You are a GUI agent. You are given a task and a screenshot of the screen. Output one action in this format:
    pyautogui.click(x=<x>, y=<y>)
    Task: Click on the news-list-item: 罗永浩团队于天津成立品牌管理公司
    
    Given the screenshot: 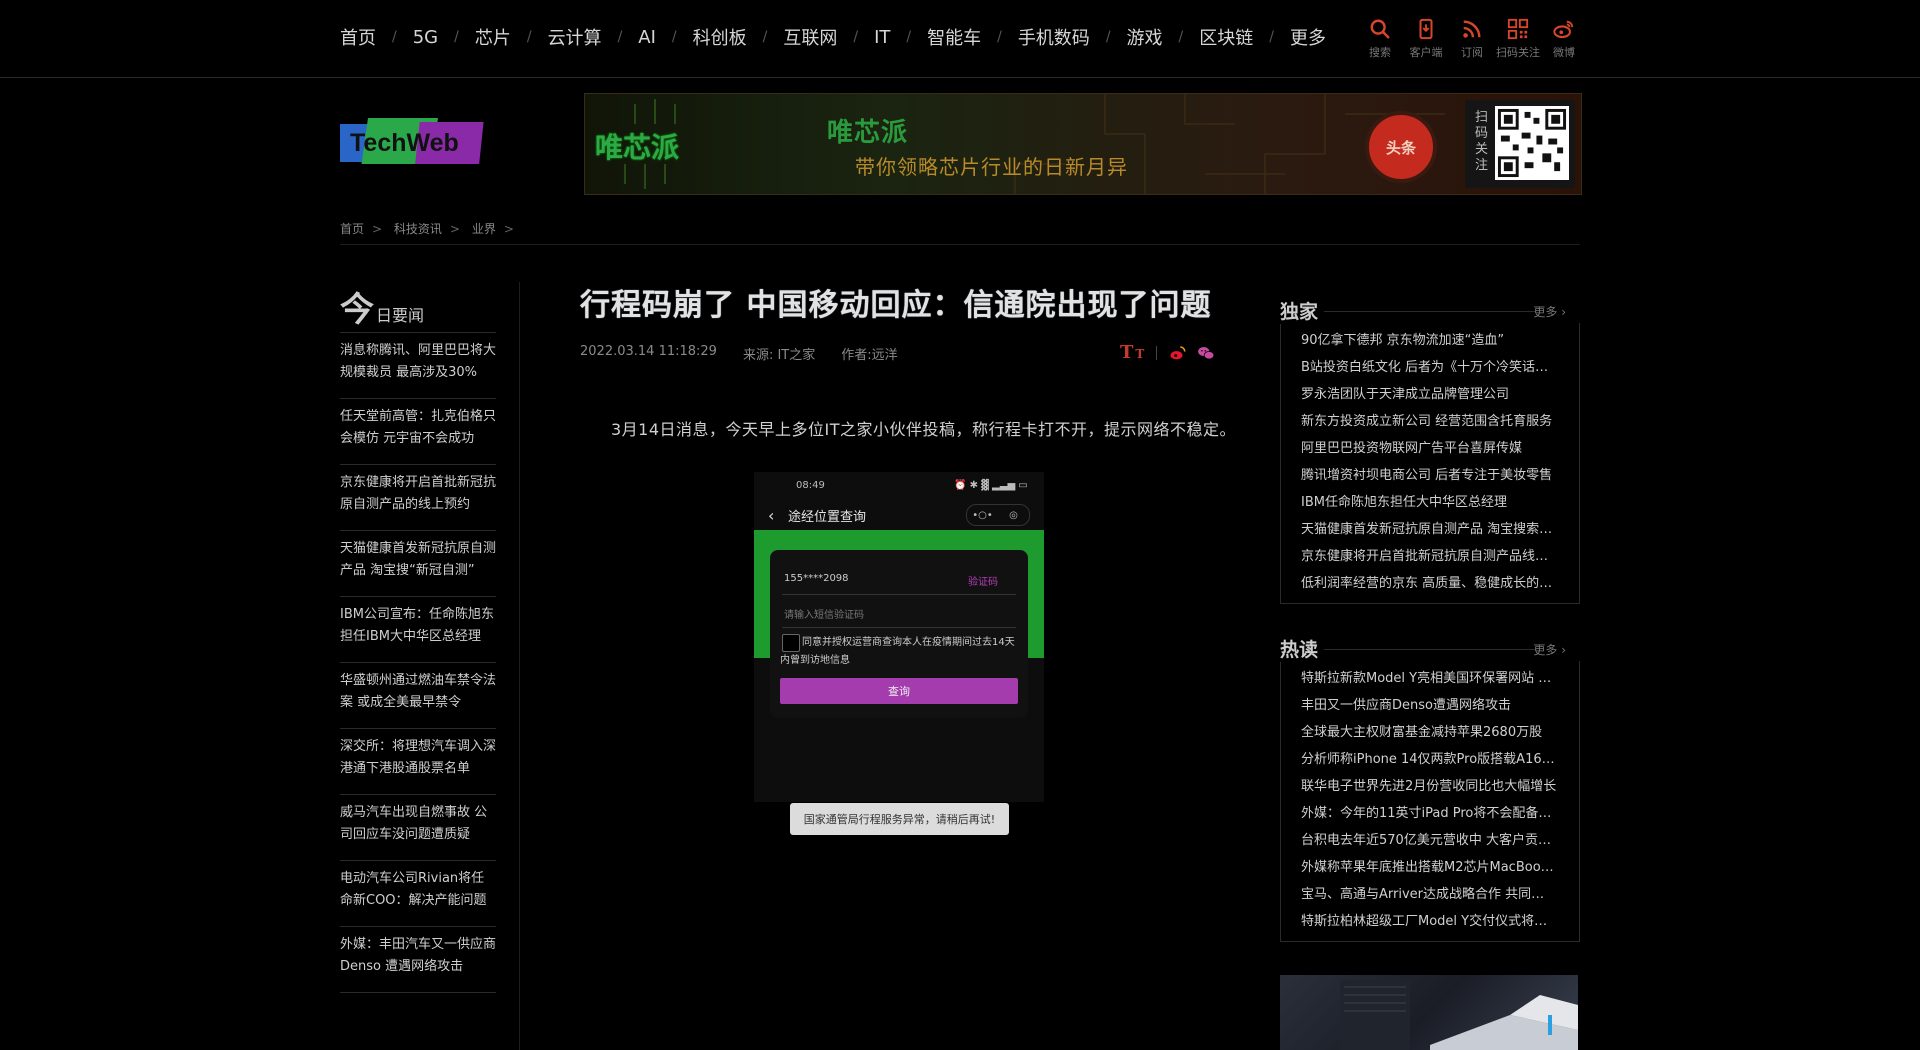 What is the action you would take?
    pyautogui.click(x=1429, y=394)
    